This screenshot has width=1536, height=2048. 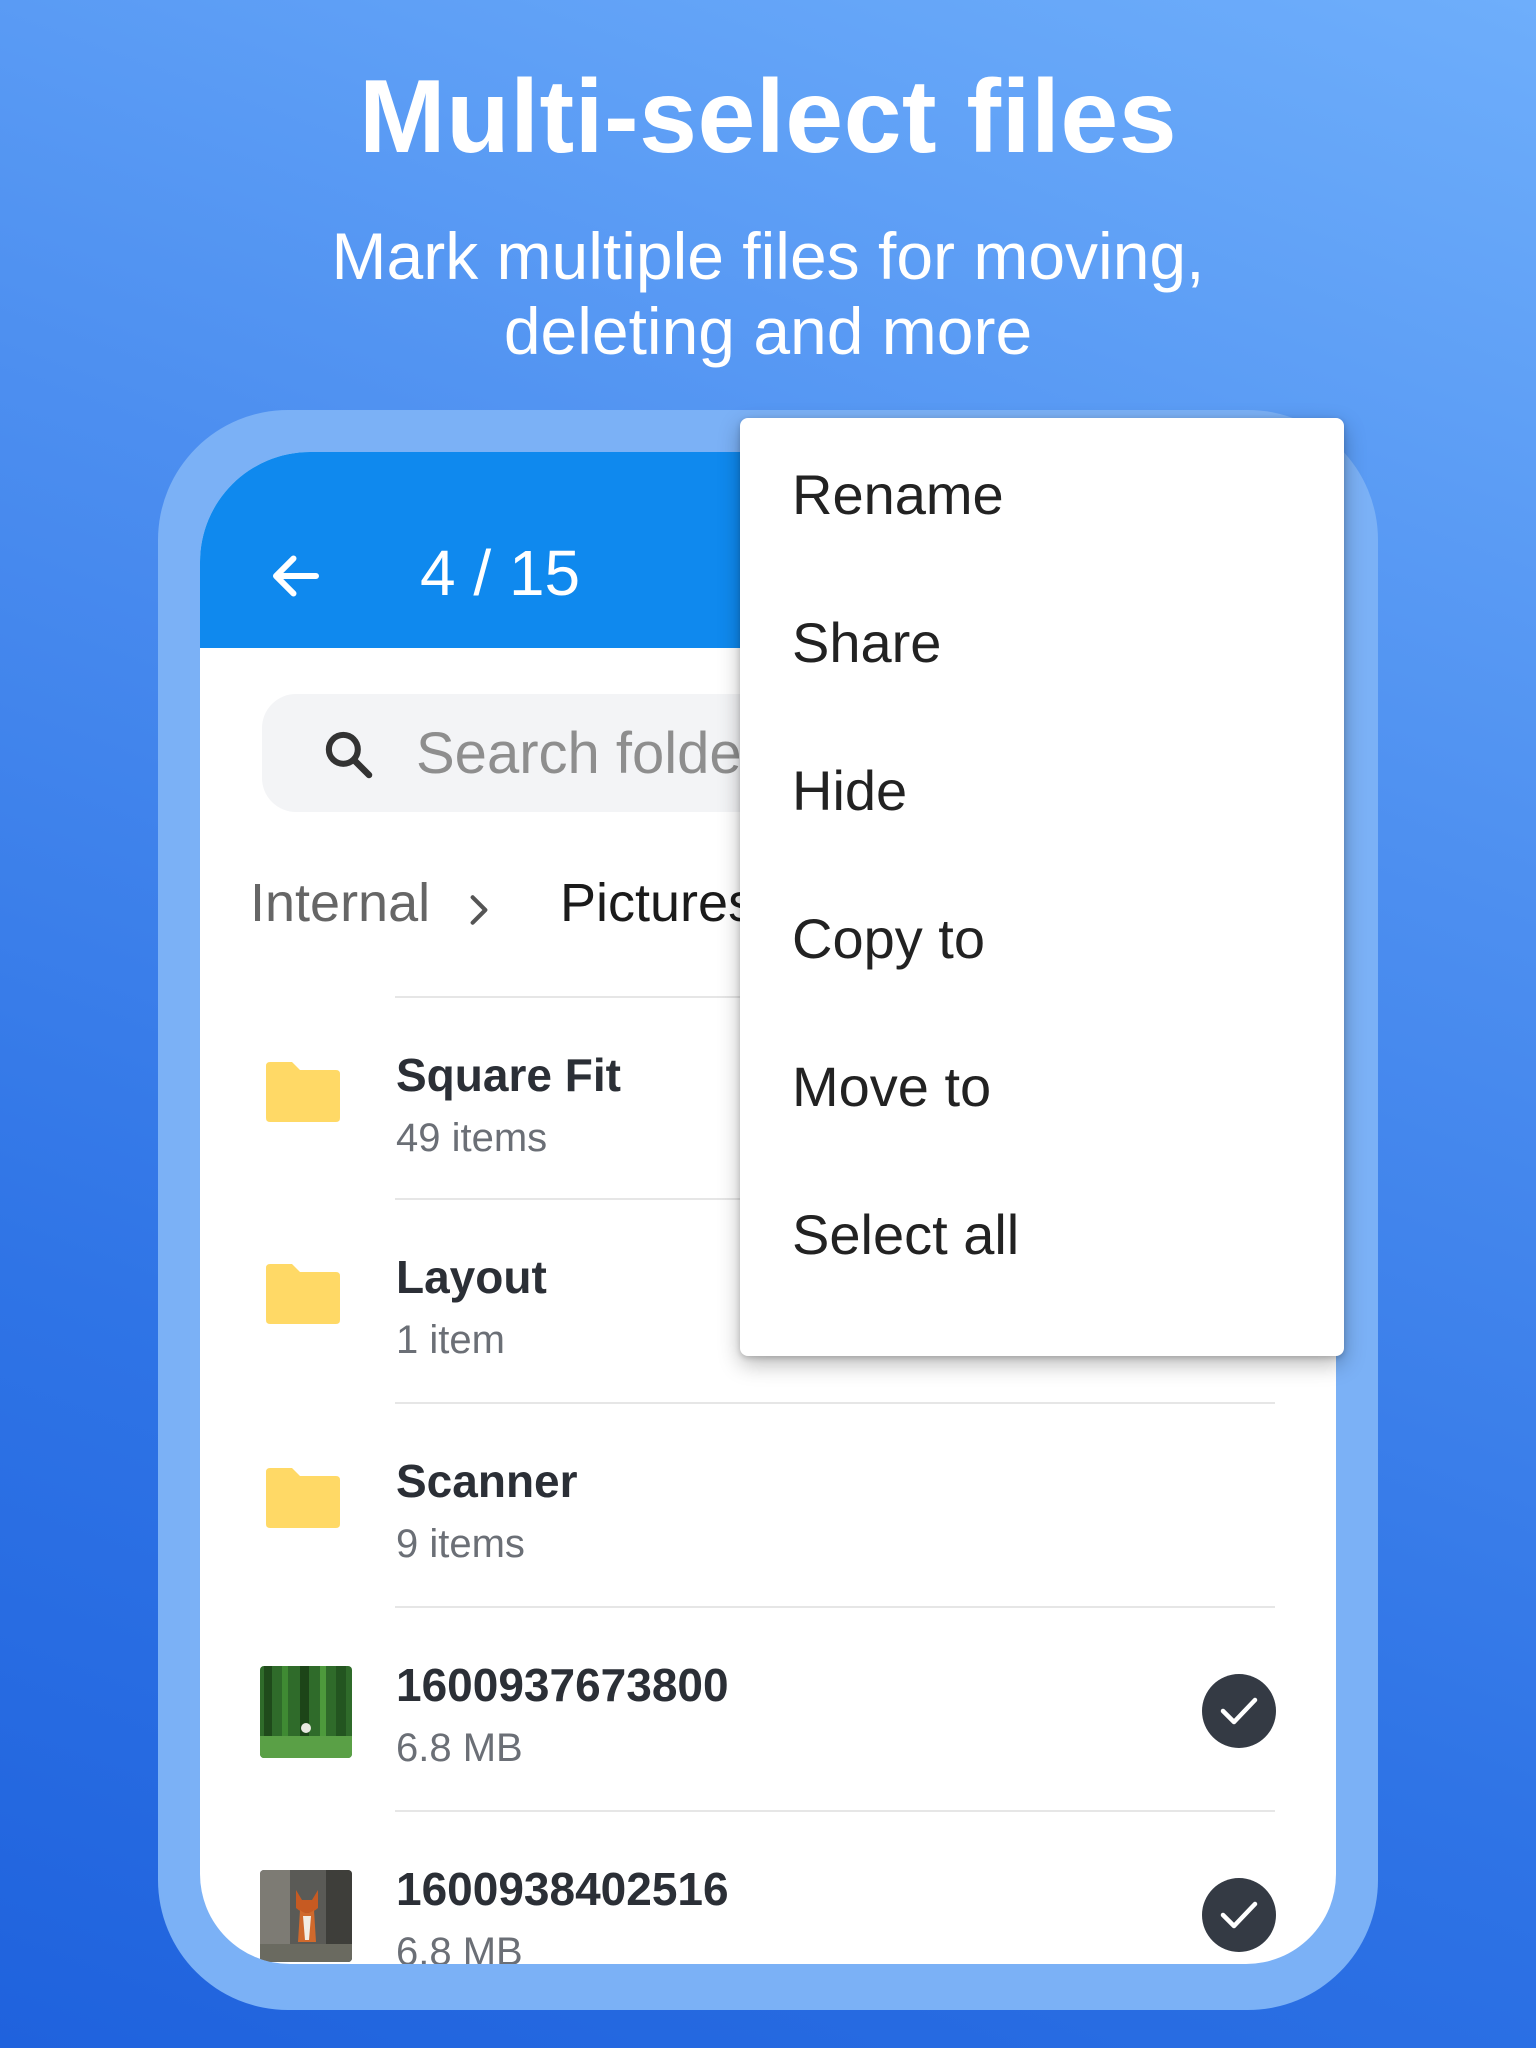 I want to click on breadcrumb-internal: Internal, so click(x=340, y=903).